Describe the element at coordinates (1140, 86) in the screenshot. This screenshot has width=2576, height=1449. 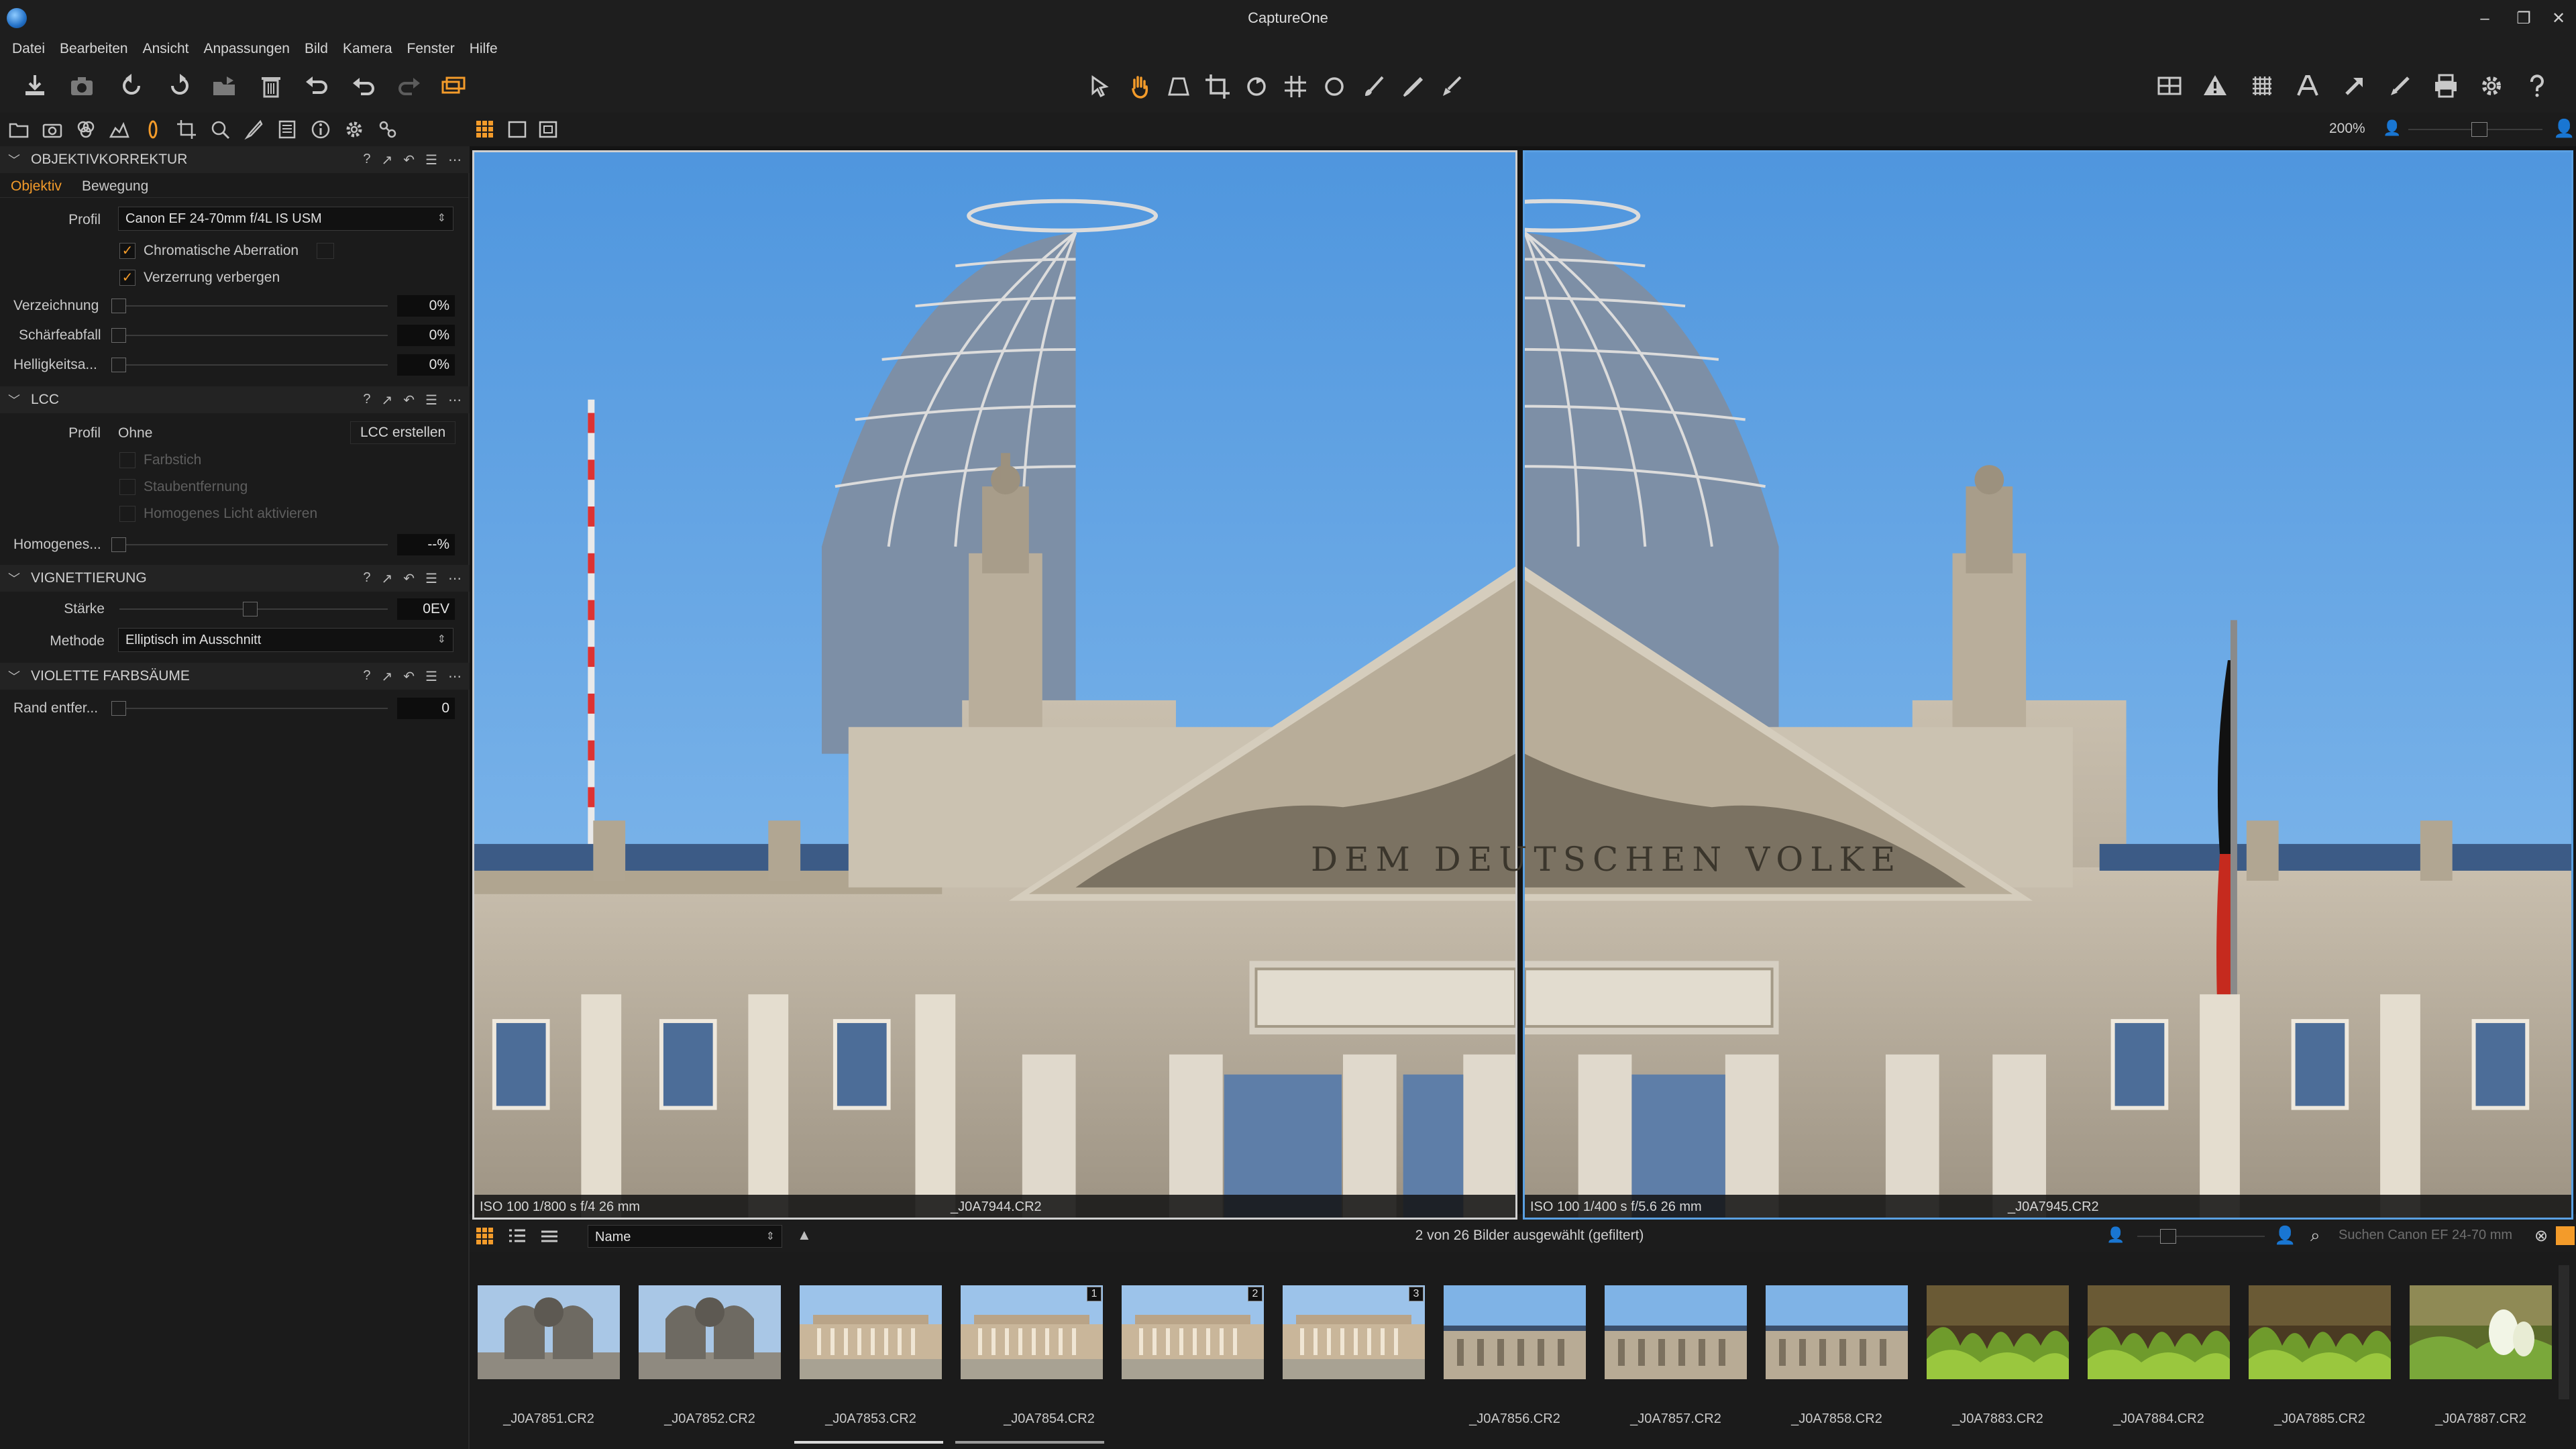
I see `hand-pan-icon` at that location.